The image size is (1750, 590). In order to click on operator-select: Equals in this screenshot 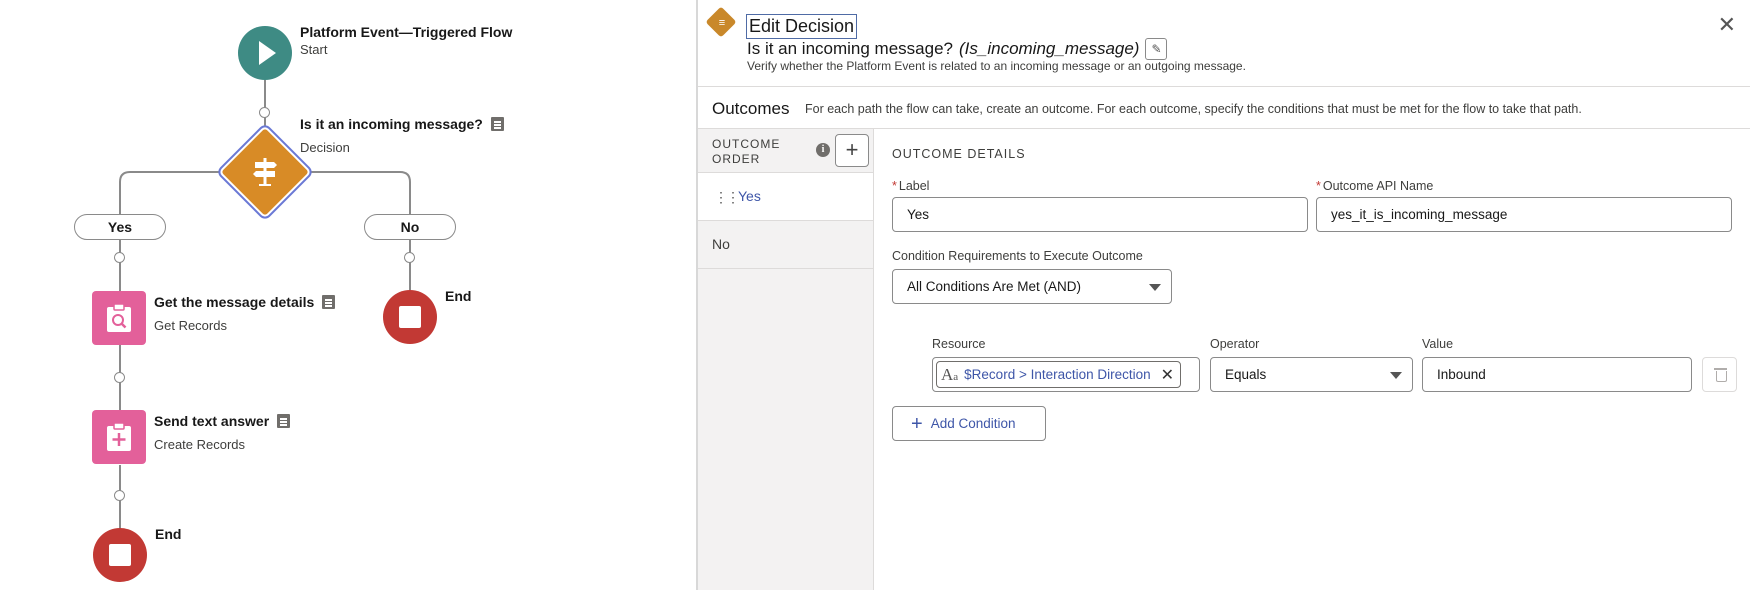, I will do `click(1311, 374)`.